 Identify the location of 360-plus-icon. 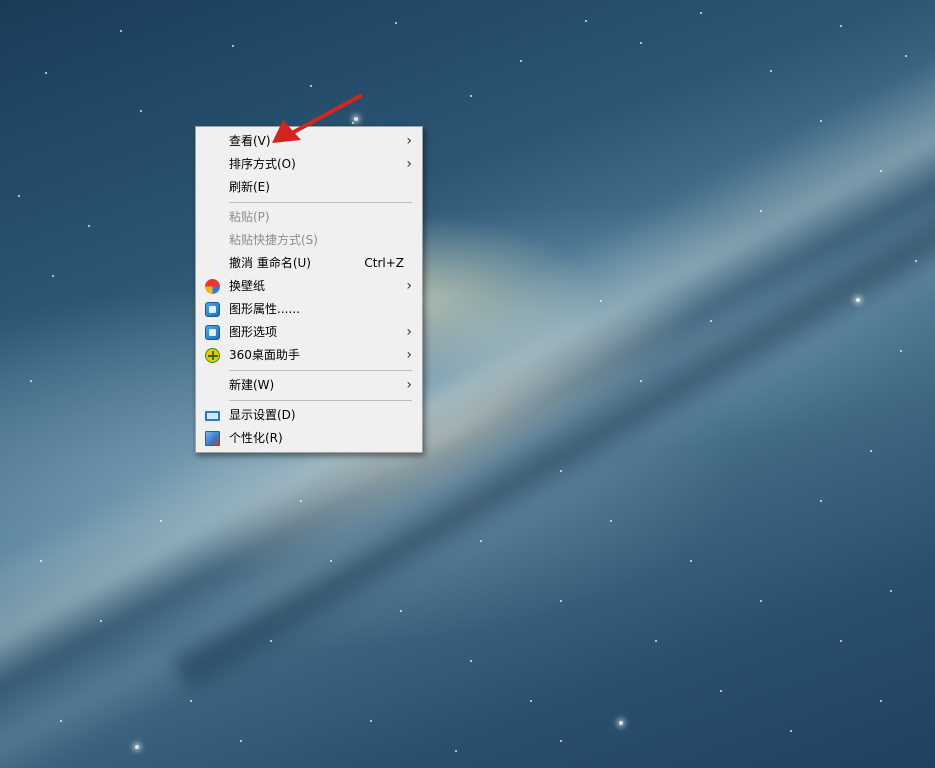
(212, 355).